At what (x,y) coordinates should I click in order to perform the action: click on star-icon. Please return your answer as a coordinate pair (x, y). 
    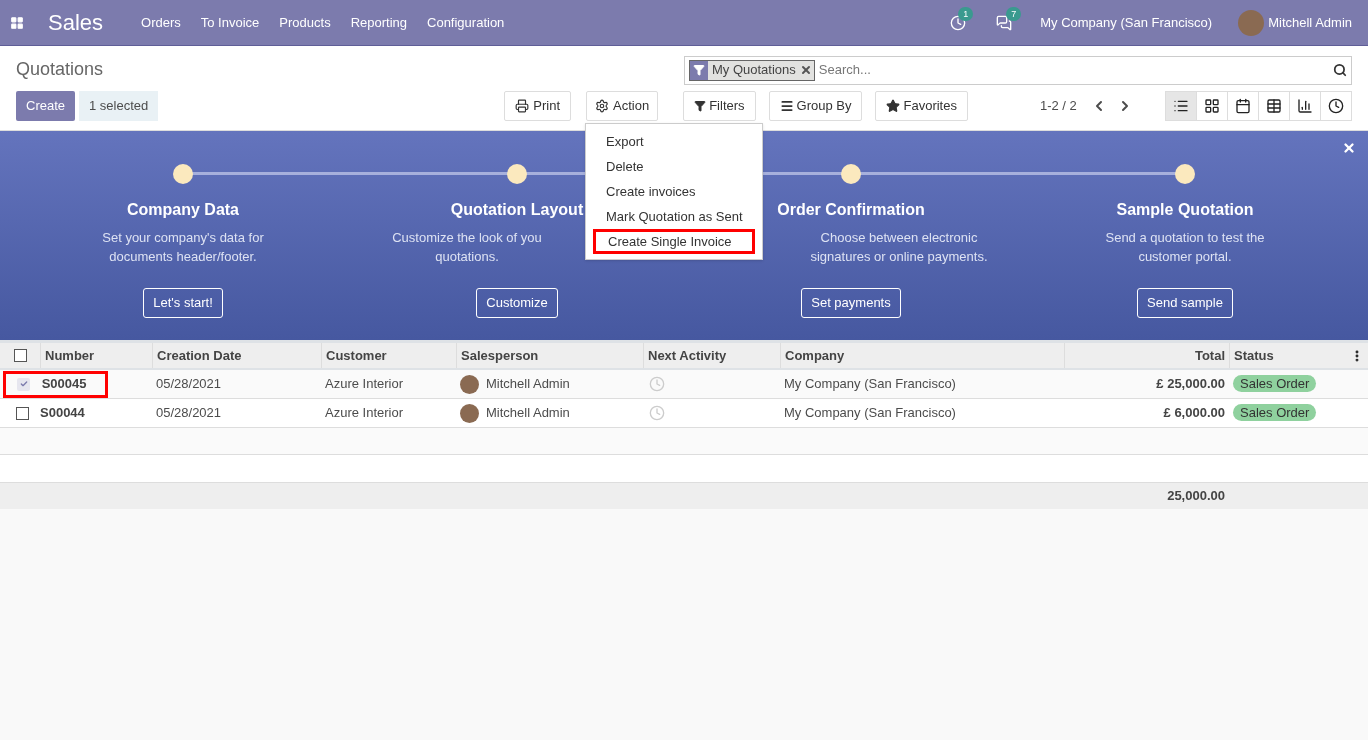
    Looking at the image, I should click on (893, 106).